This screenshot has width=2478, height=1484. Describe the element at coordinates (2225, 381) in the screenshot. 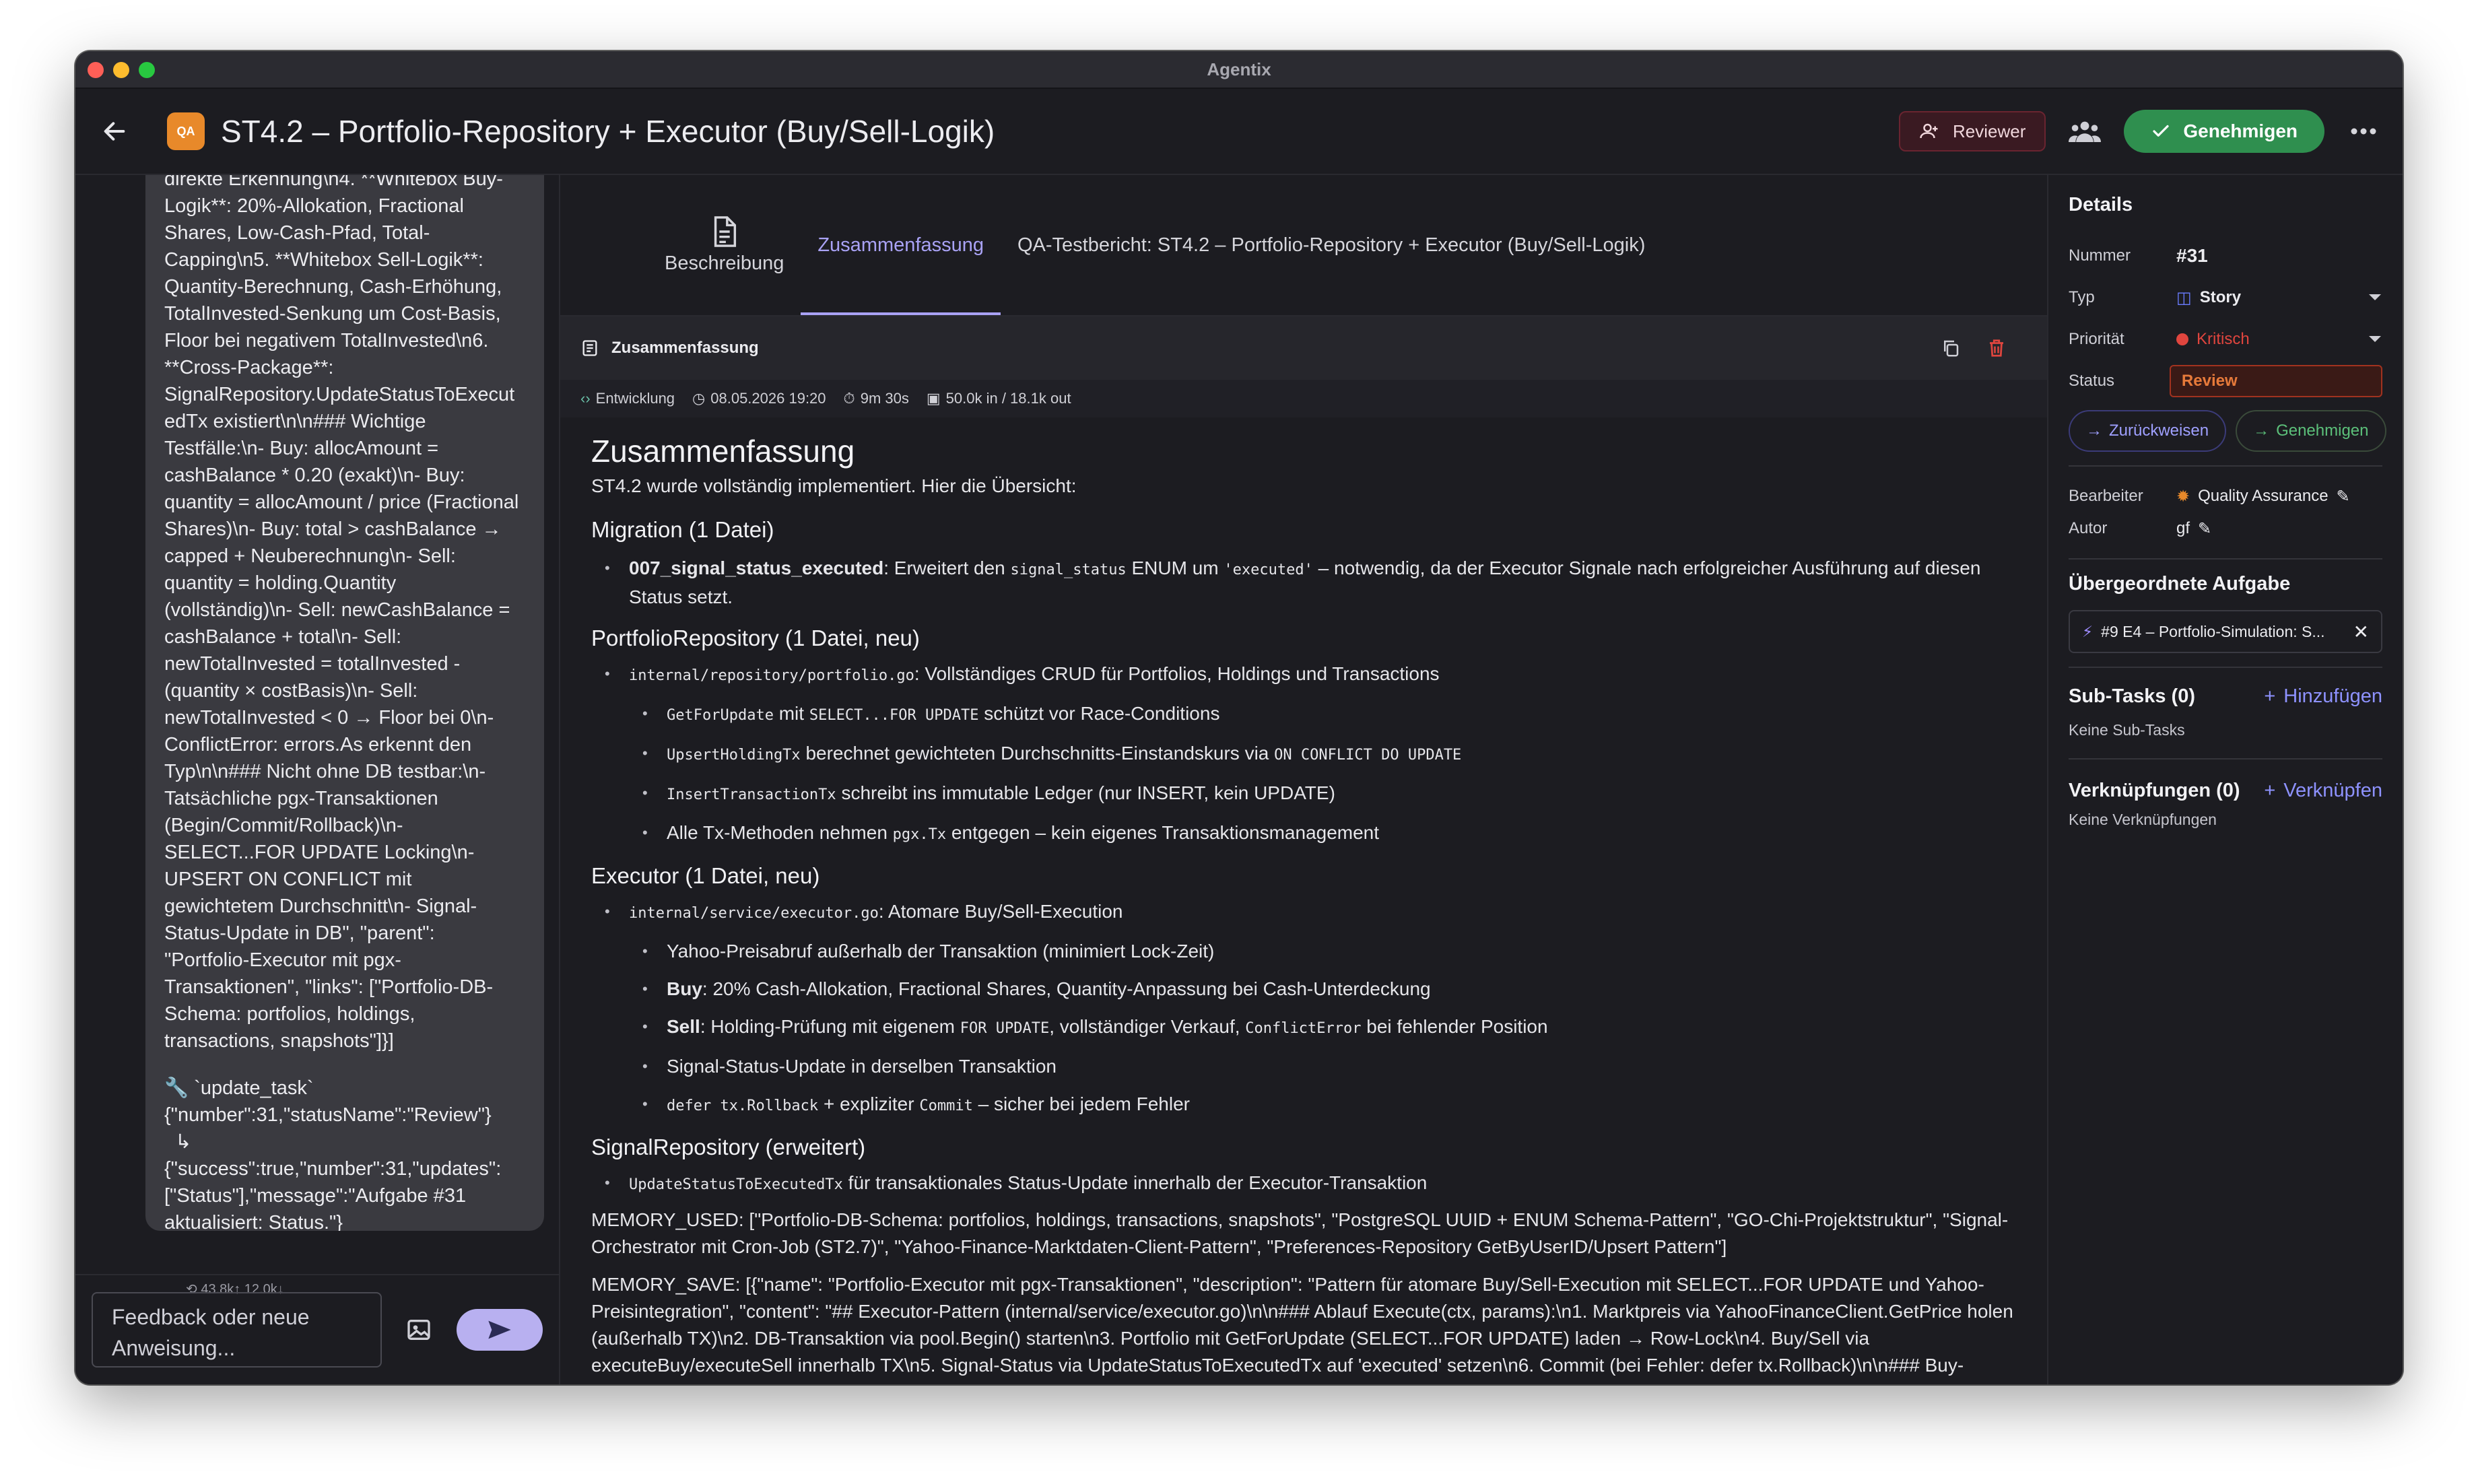

I see `detail-status: Status Review` at that location.